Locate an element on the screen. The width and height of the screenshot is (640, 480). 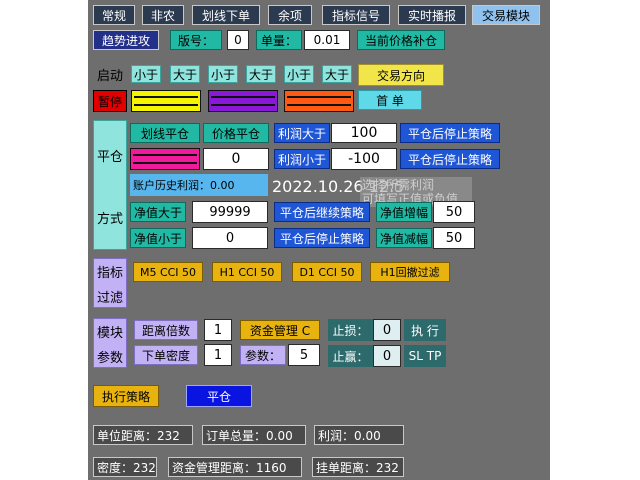
equity-greater-input: 99999 is located at coordinates (230, 212).